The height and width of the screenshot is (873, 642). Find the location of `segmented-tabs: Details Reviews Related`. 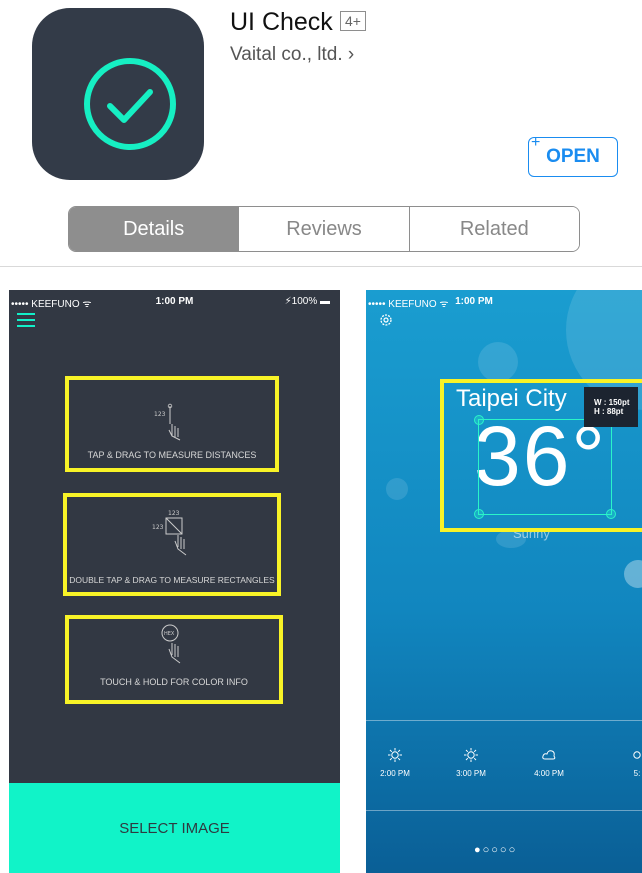

segmented-tabs: Details Reviews Related is located at coordinates (324, 229).